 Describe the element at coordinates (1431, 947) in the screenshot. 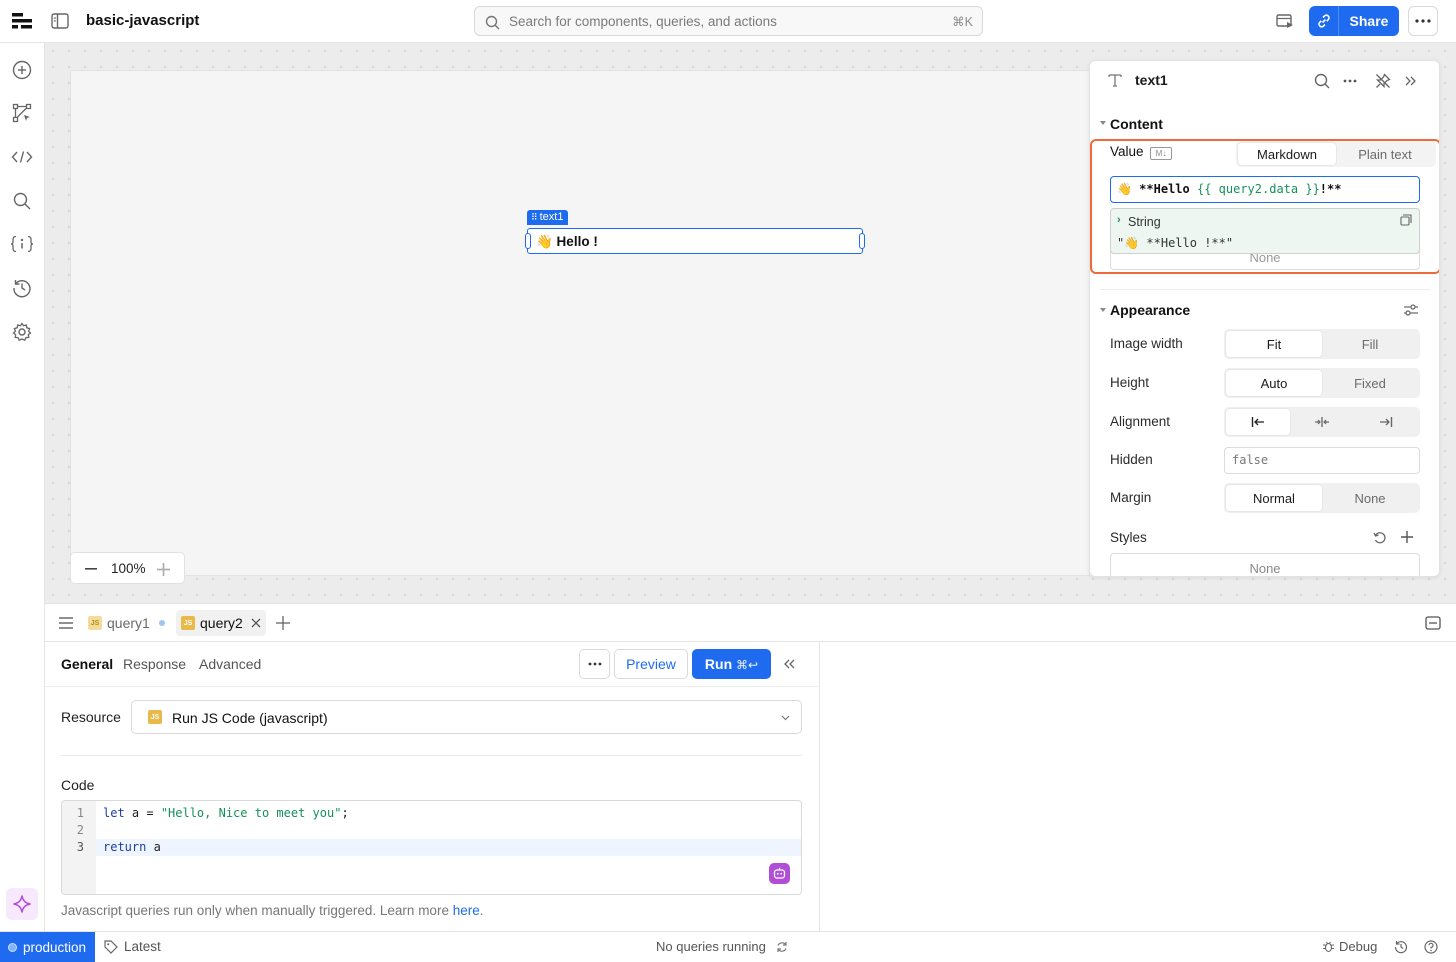

I see `help-icon` at that location.